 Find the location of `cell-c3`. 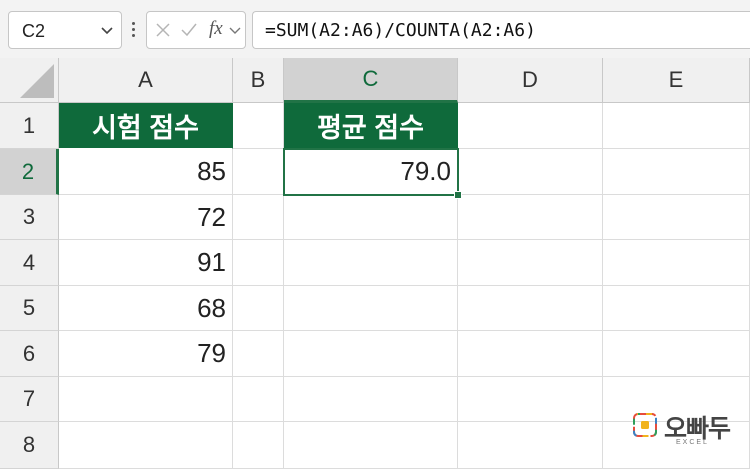

cell-c3 is located at coordinates (371, 217).